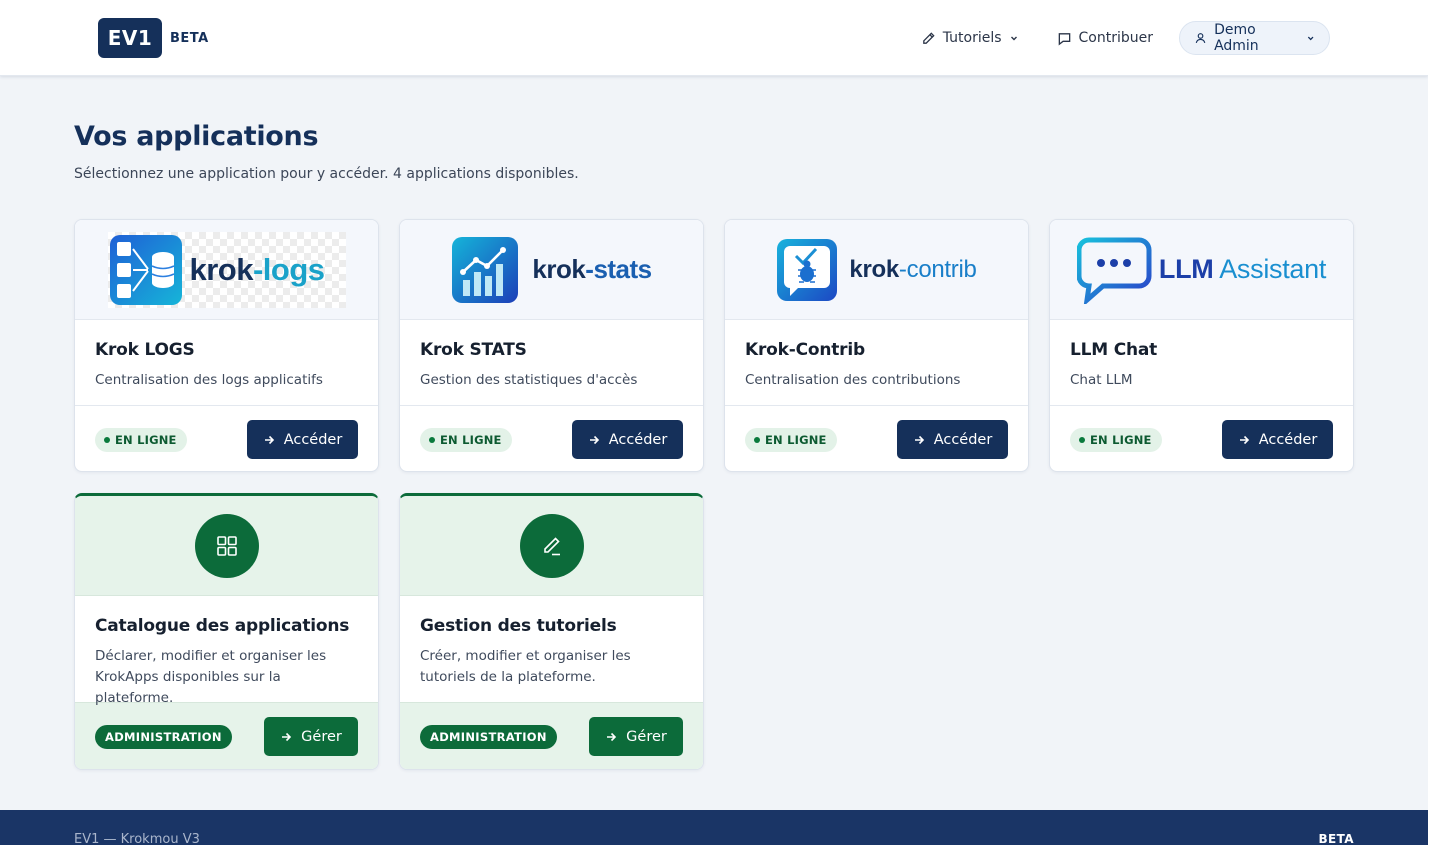 The height and width of the screenshot is (845, 1440). I want to click on footer-credit: EV1 — Krokmou V3, so click(137, 838).